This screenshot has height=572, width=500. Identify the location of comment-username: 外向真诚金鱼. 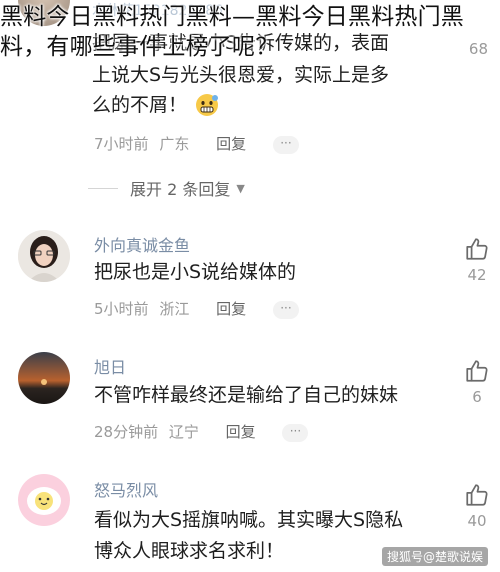
(142, 244).